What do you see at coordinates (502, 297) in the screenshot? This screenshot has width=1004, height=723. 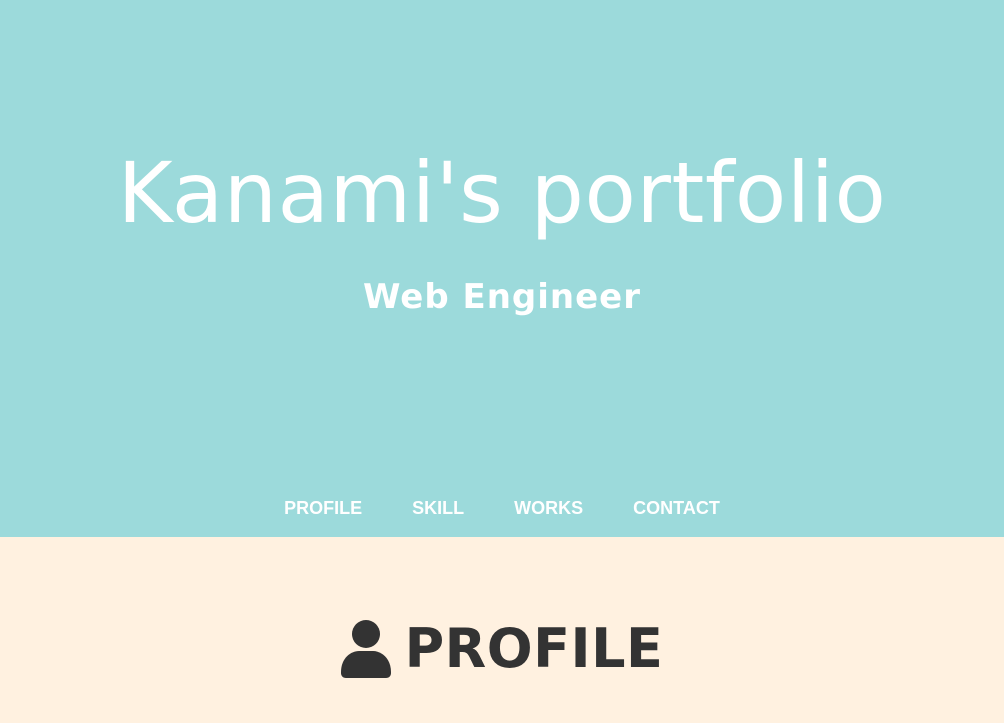 I see `site-subtitle: Web Engineer` at bounding box center [502, 297].